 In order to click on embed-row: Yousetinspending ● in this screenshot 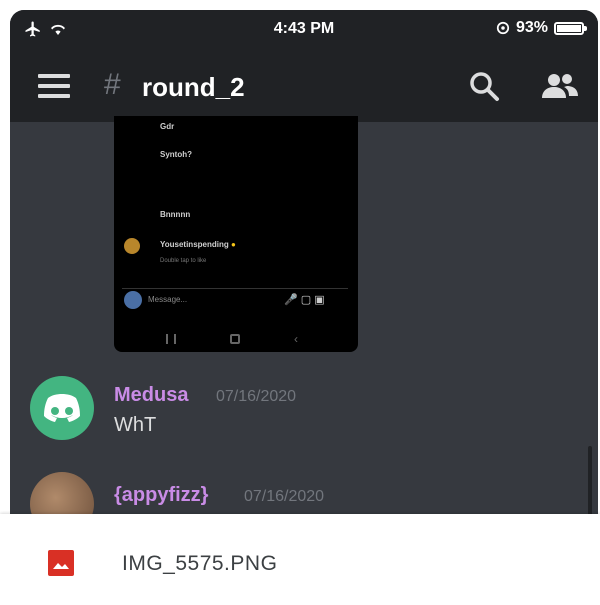, I will do `click(198, 244)`.